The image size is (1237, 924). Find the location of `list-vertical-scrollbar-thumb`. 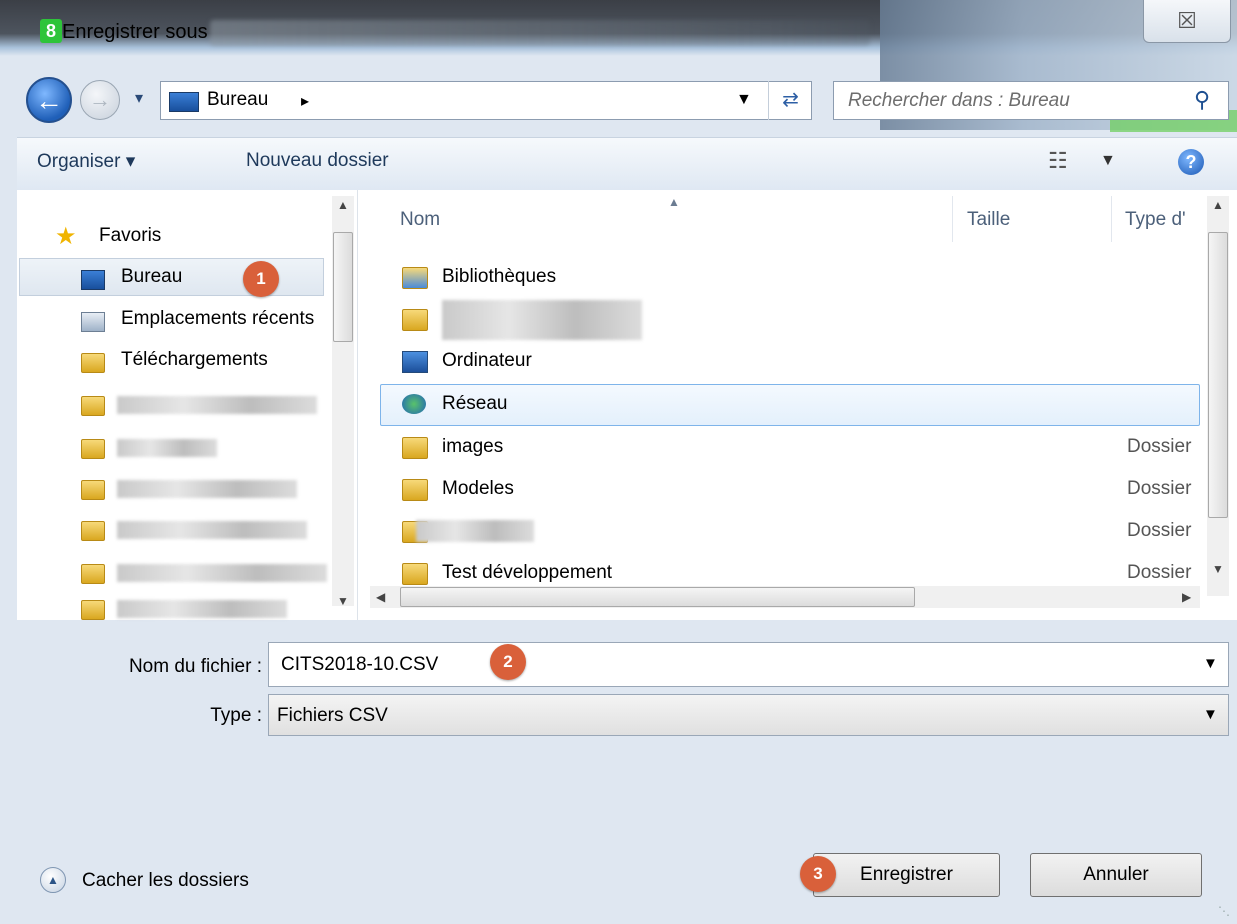

list-vertical-scrollbar-thumb is located at coordinates (1218, 375).